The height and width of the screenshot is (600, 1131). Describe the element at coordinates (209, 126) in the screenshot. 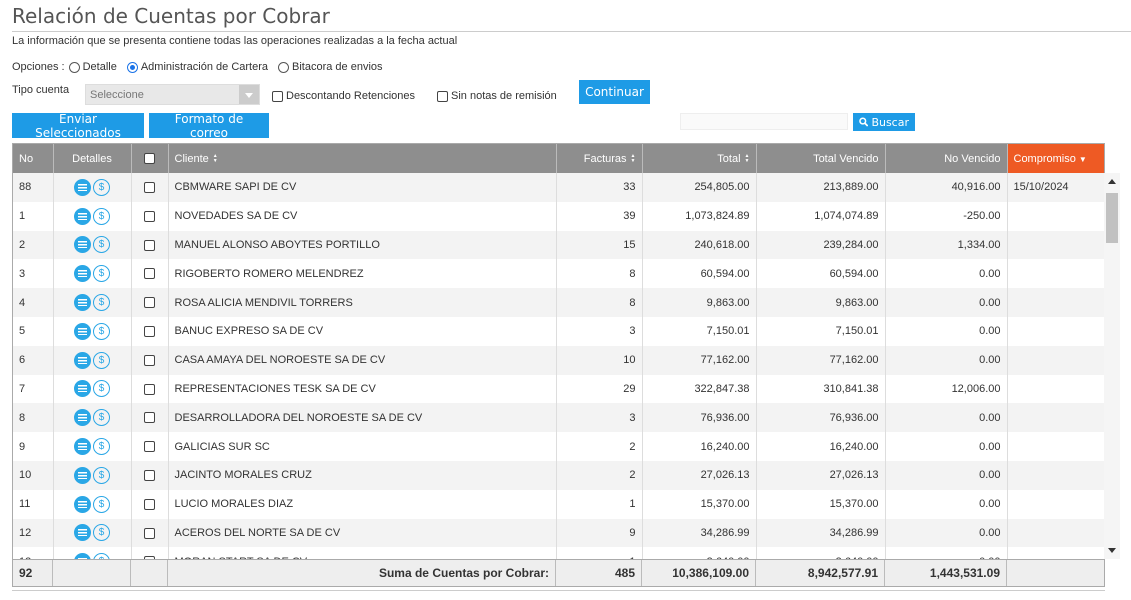

I see `formato-correo-button: Formato de correo` at that location.